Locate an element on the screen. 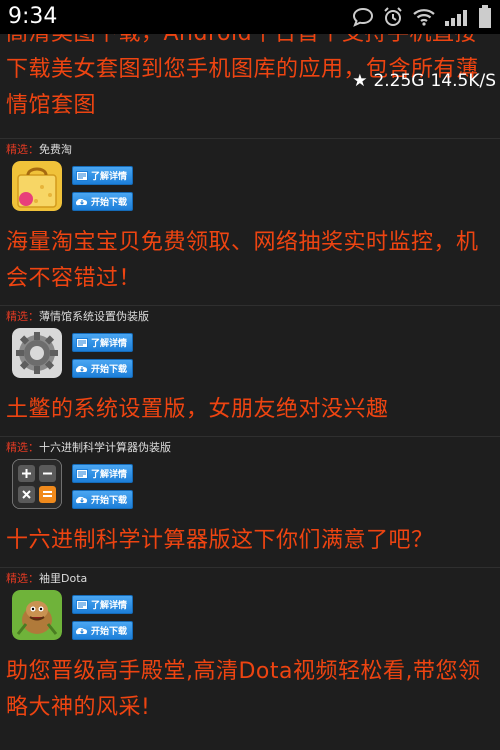 This screenshot has height=750, width=500. description-text: 助您晋级高手殿堂,高清Dota视频轻松看,带您领略大神的风采! is located at coordinates (243, 689).